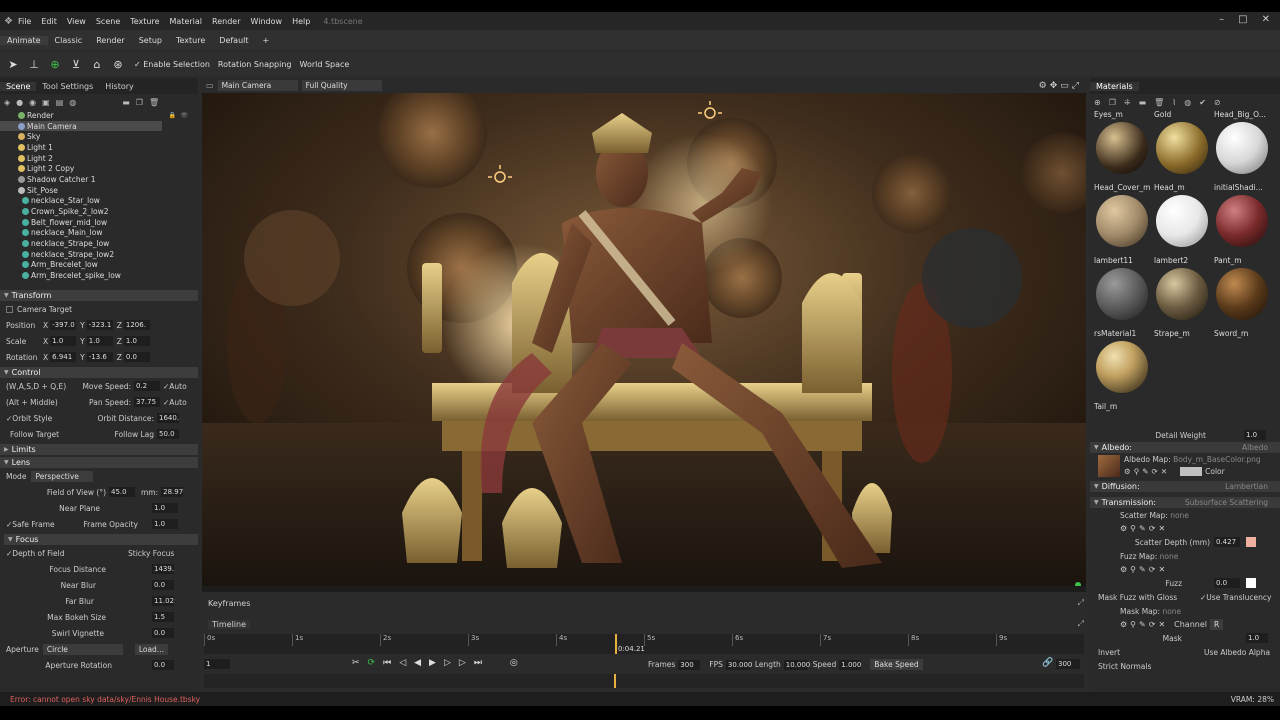  What do you see at coordinates (738, 664) in the screenshot?
I see `fps-field: 30.000` at bounding box center [738, 664].